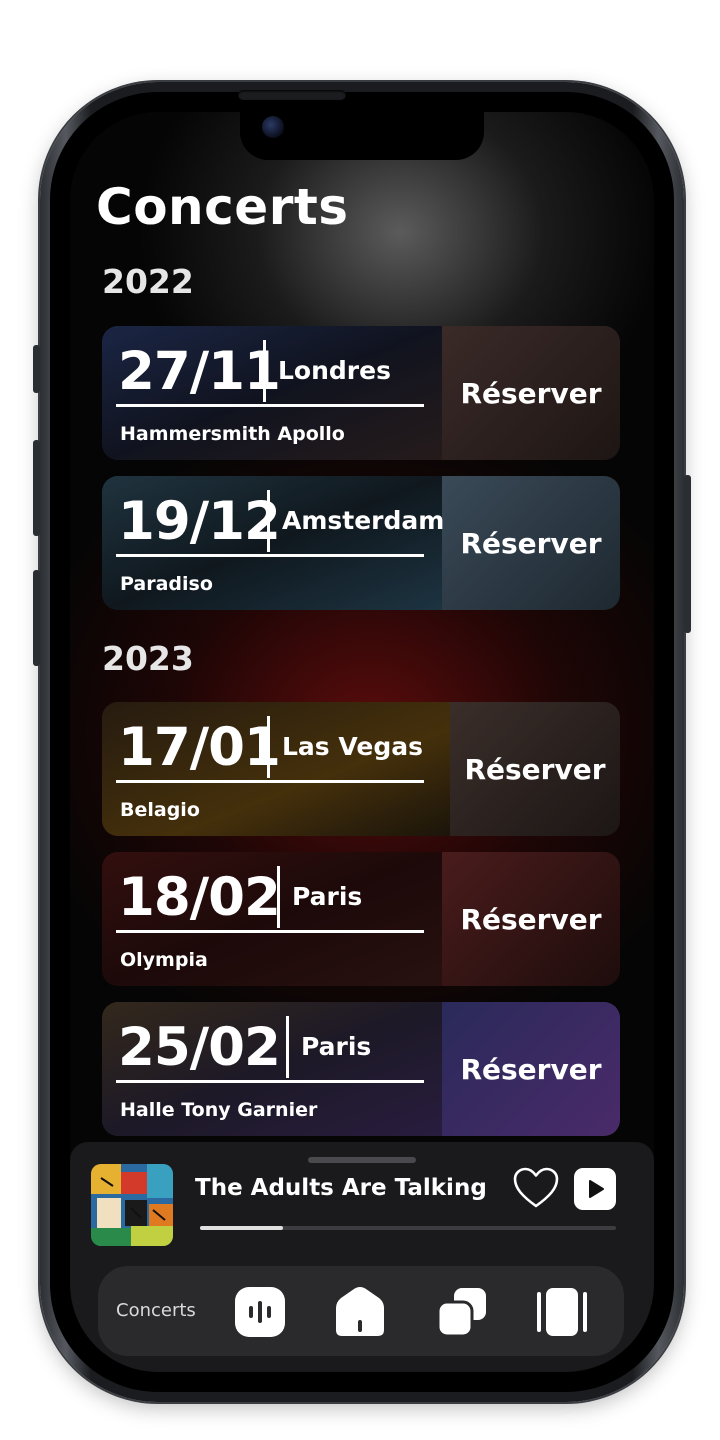 This screenshot has width=720, height=1440. I want to click on library-icon, so click(462, 1312).